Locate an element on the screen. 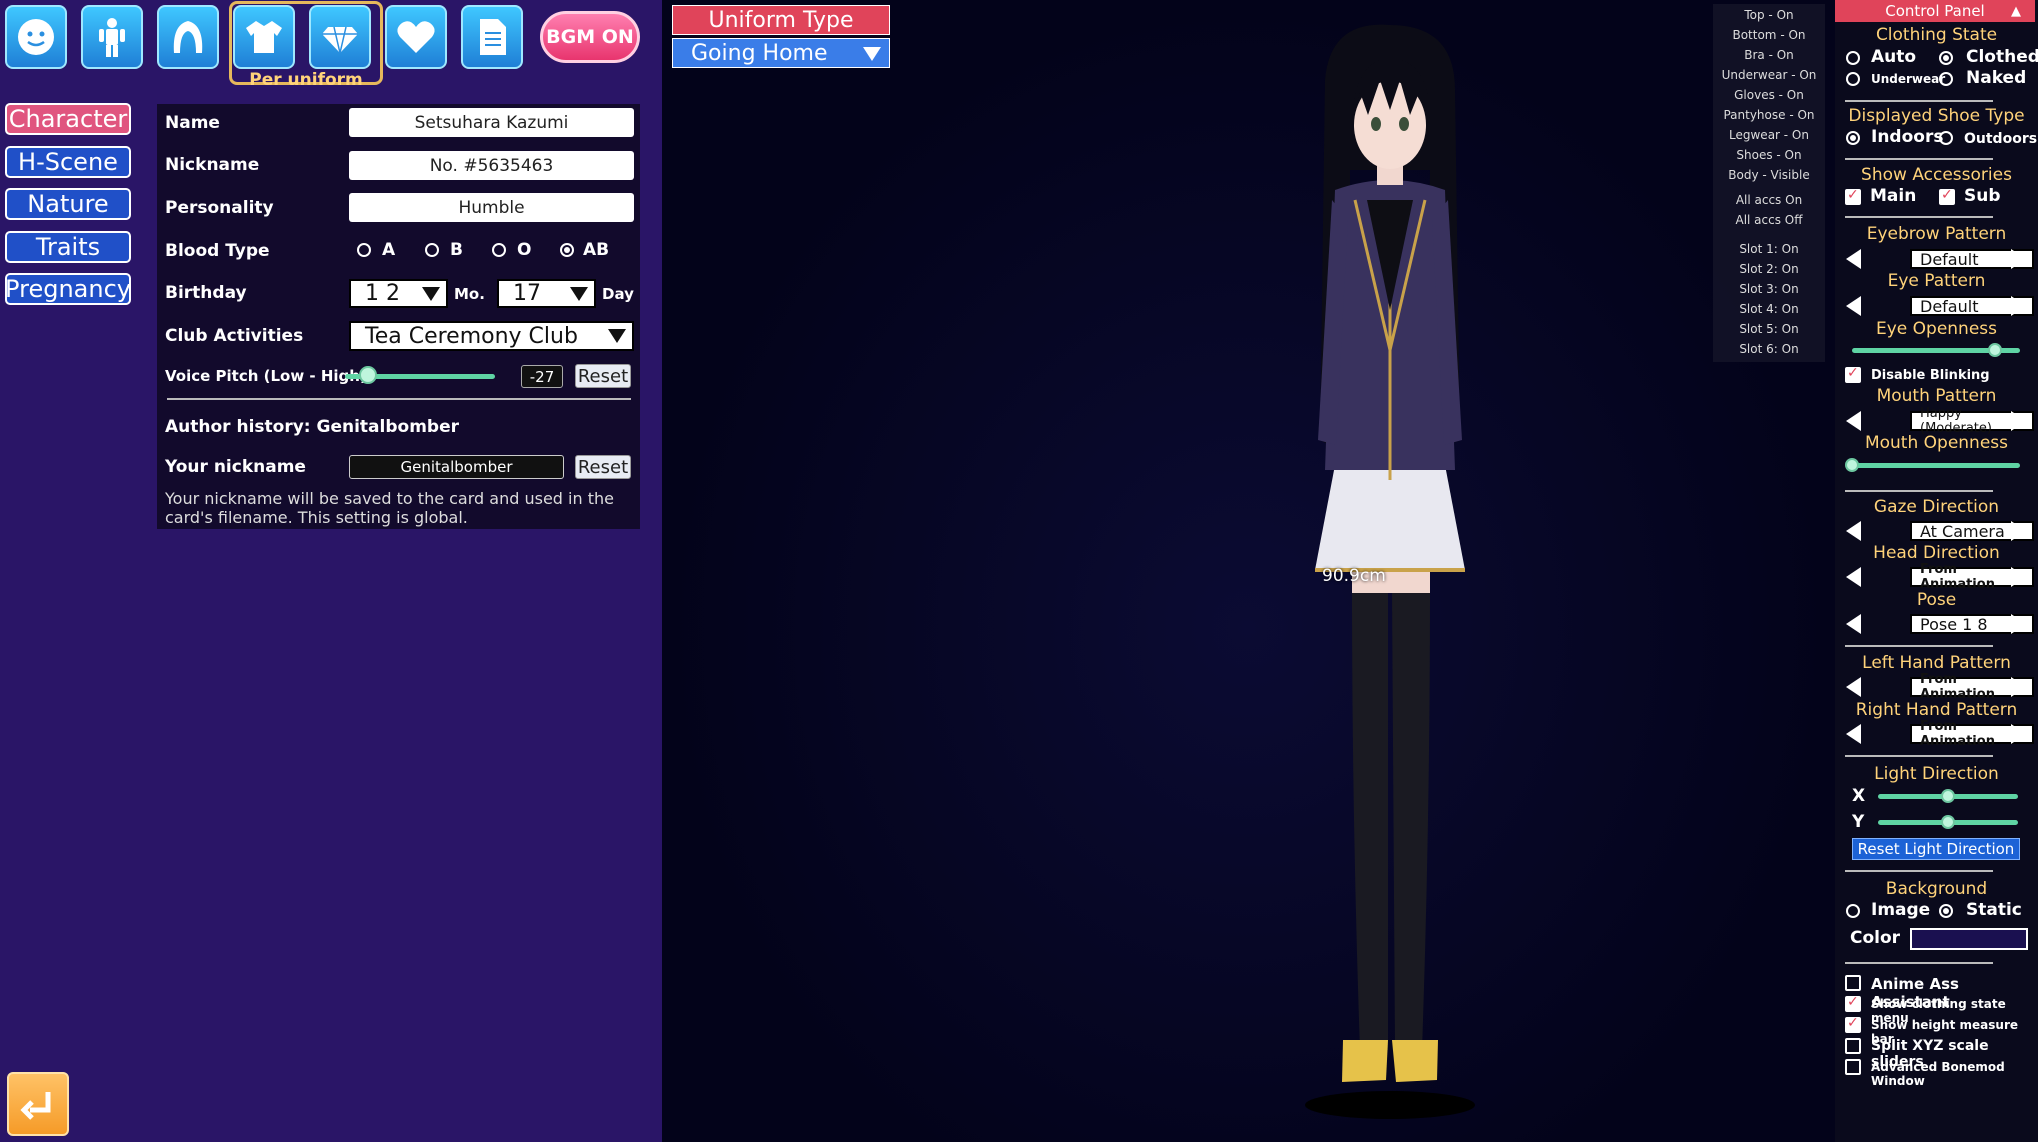 This screenshot has height=1142, width=2038. state-underwear: Underwear - On is located at coordinates (1769, 75).